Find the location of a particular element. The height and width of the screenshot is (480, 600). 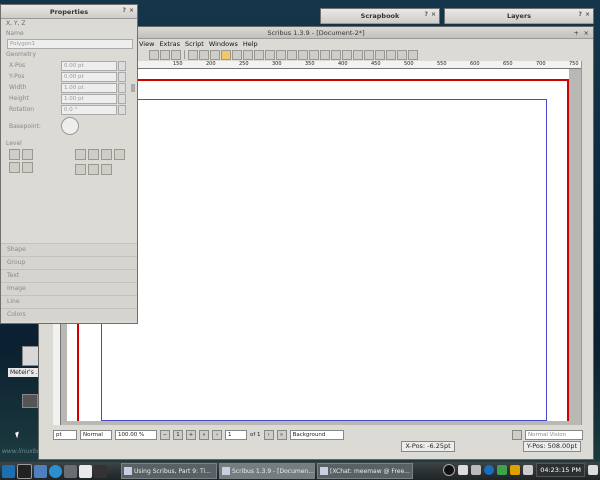

preflight-icon is located at coordinates (165, 54).